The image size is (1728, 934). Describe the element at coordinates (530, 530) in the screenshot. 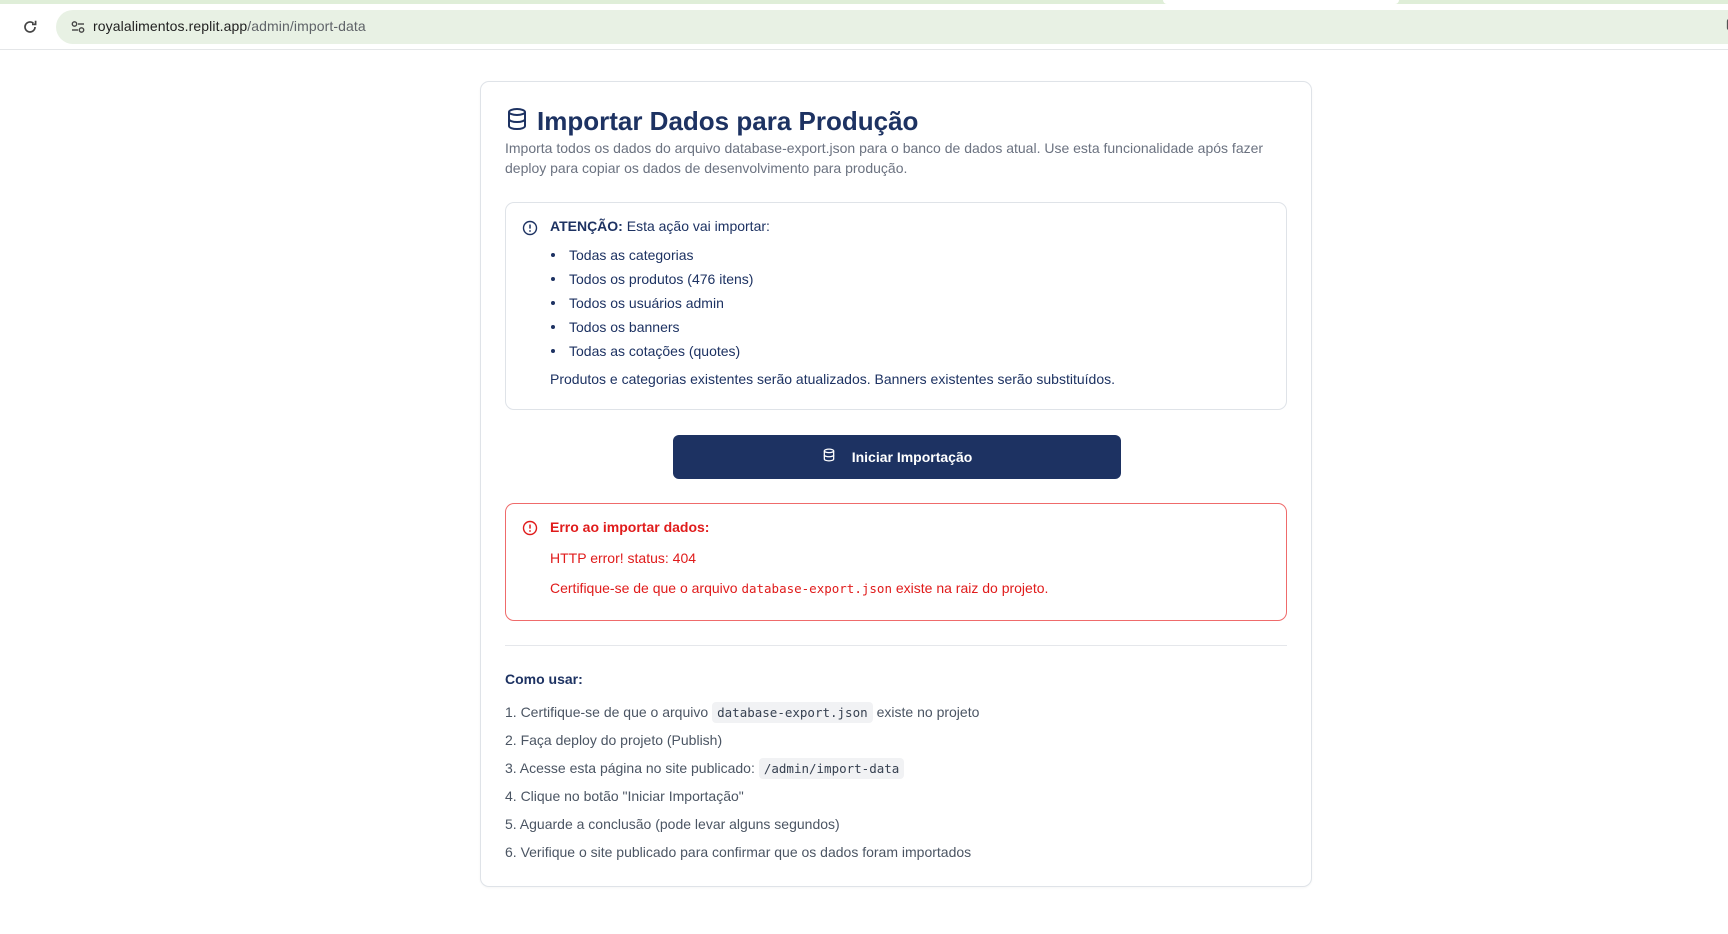

I see `error-circle-icon` at that location.